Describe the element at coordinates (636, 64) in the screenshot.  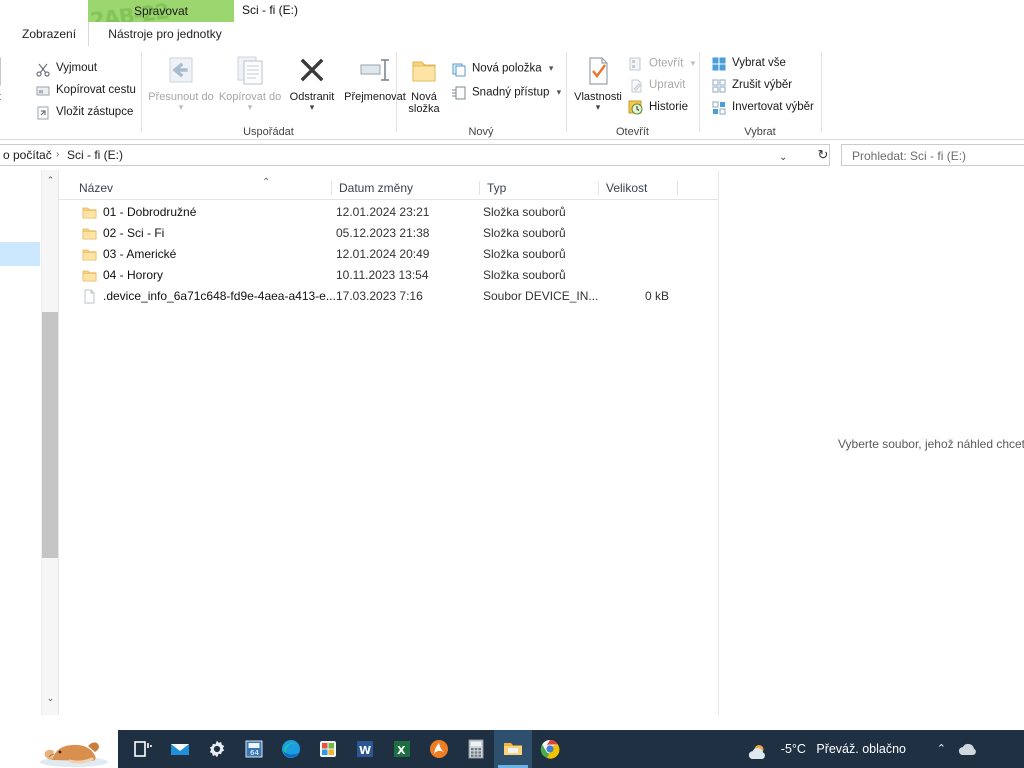
I see `open-icon` at that location.